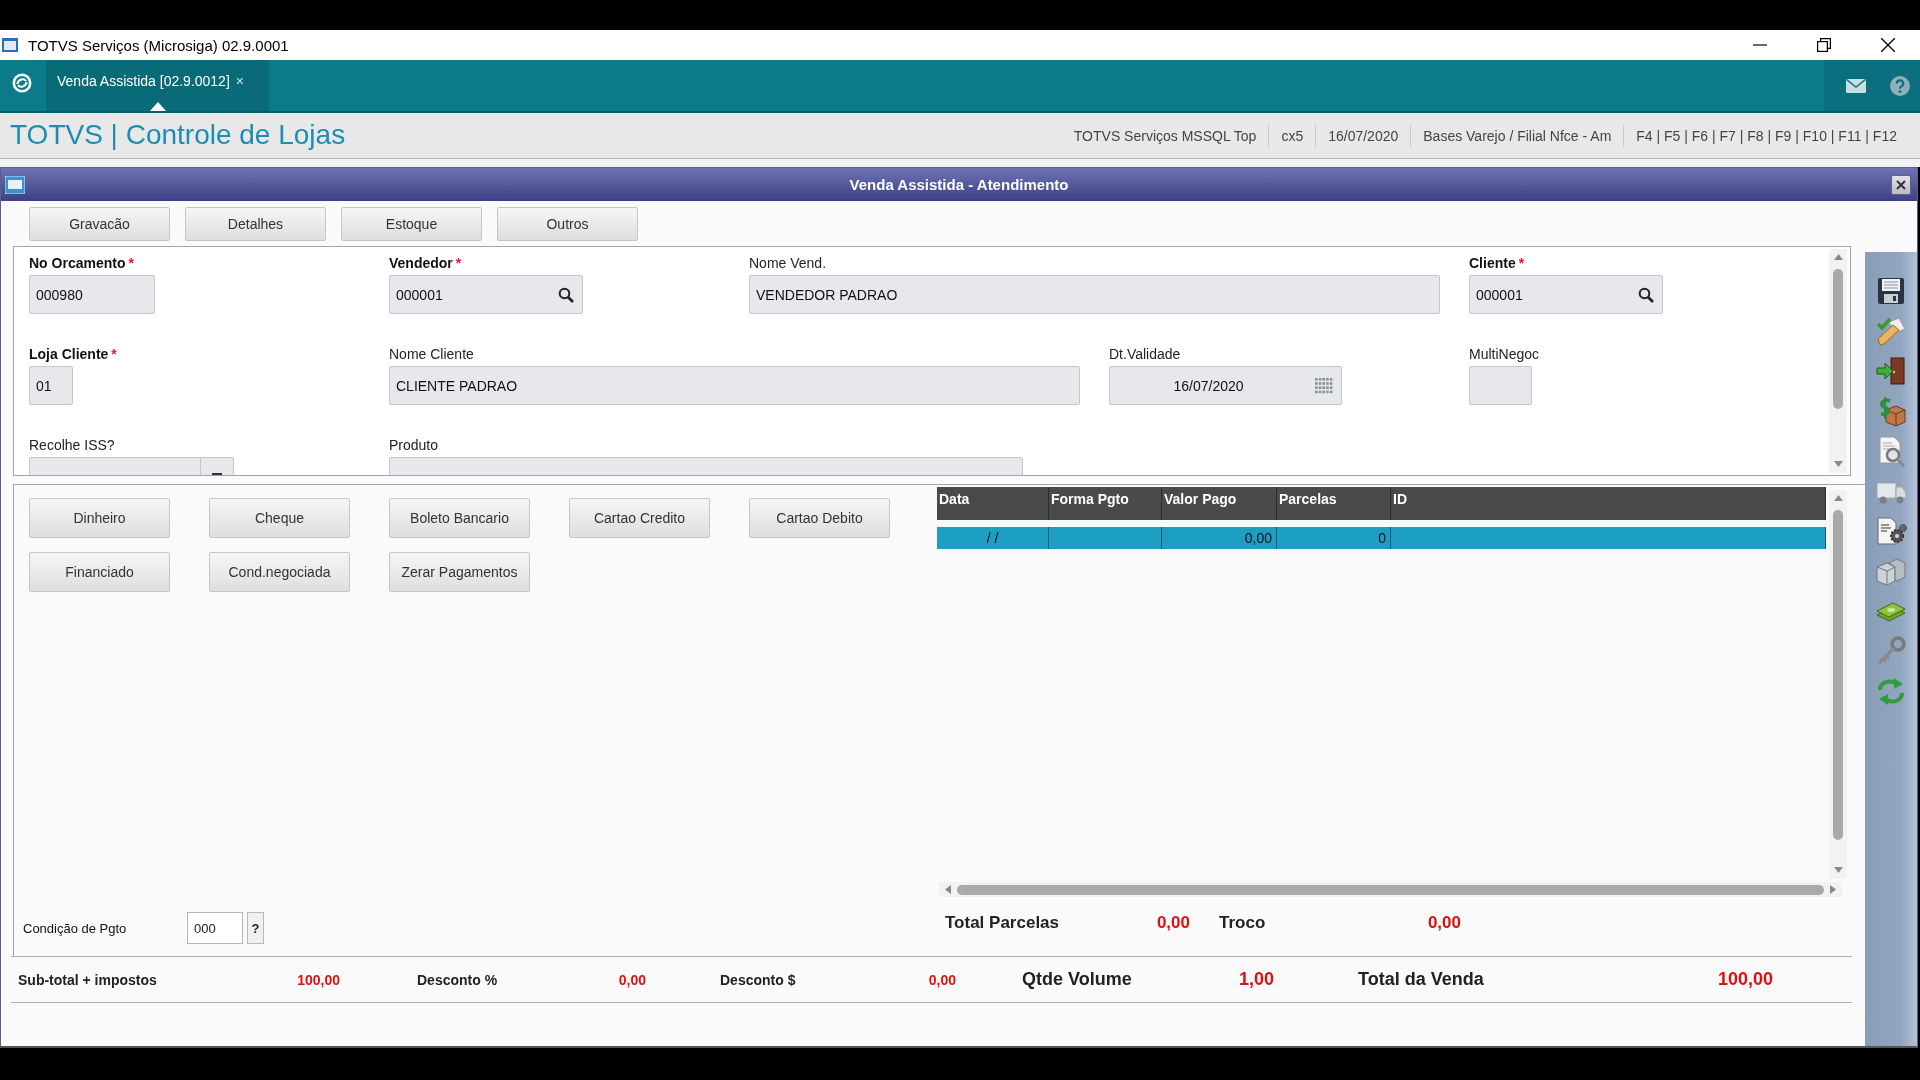  What do you see at coordinates (72, 445) in the screenshot?
I see `field-label: Recolhe ISS?` at bounding box center [72, 445].